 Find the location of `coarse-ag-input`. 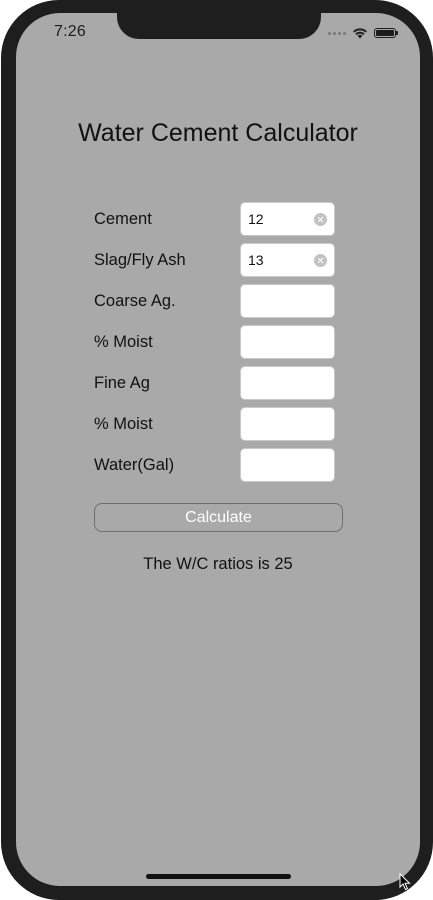

coarse-ag-input is located at coordinates (287, 301).